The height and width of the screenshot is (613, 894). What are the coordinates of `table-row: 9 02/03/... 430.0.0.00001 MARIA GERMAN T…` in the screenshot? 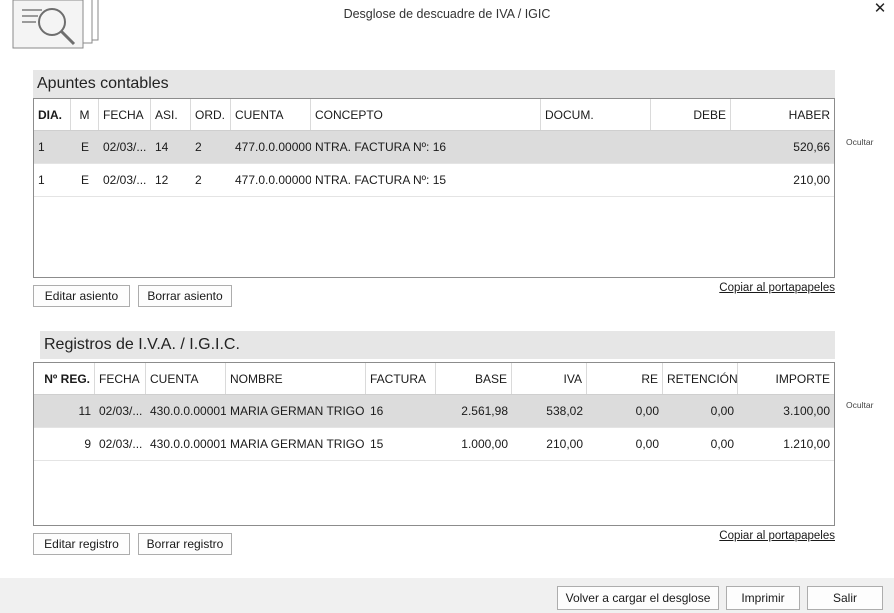 It's located at (434, 444).